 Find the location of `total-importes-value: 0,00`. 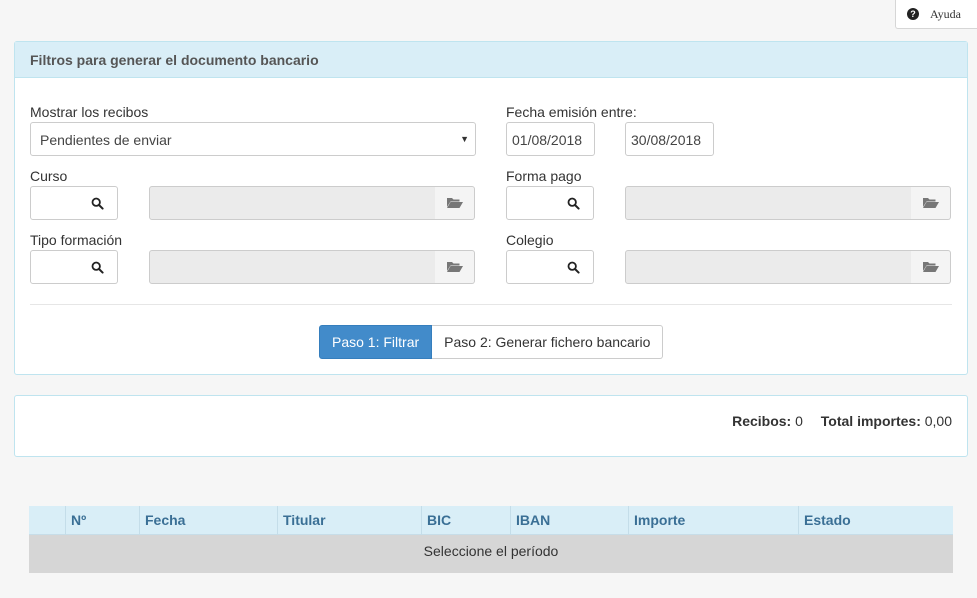

total-importes-value: 0,00 is located at coordinates (938, 421).